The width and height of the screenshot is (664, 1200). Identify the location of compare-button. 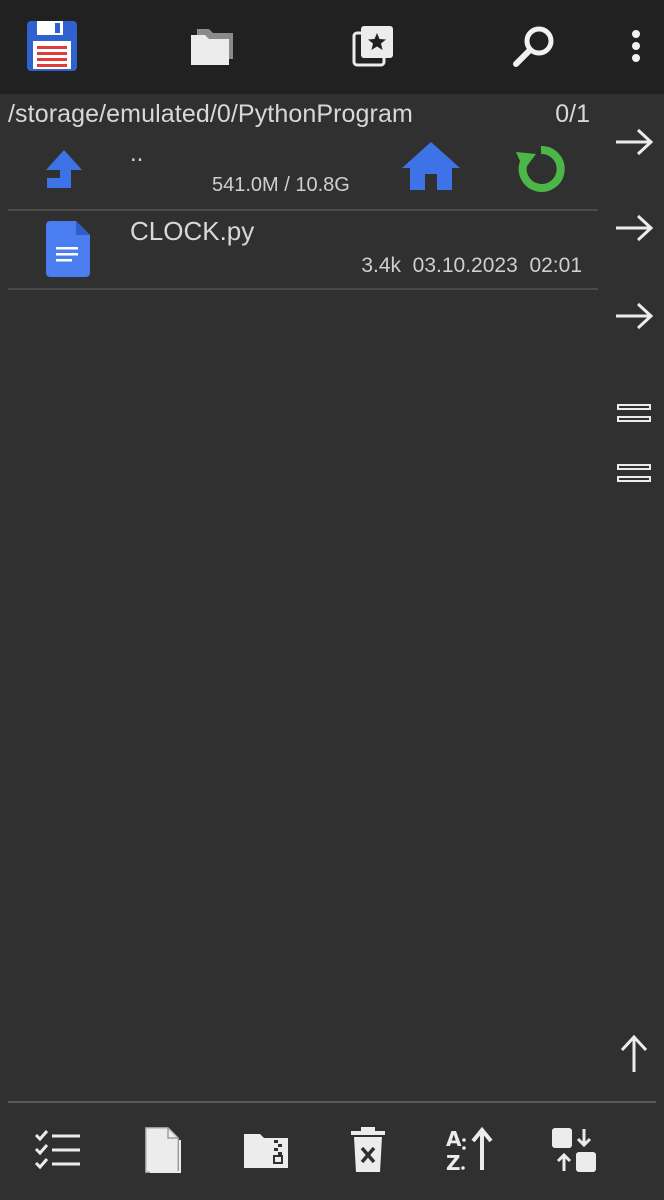
(634, 416).